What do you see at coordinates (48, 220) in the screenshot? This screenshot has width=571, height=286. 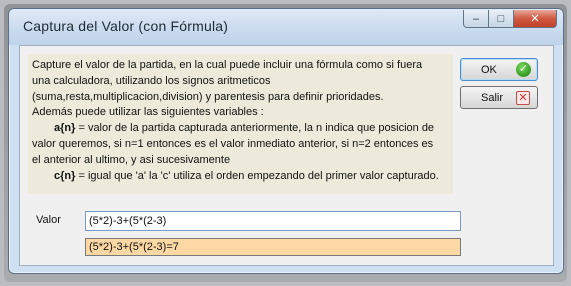 I see `valor-label: Valor` at bounding box center [48, 220].